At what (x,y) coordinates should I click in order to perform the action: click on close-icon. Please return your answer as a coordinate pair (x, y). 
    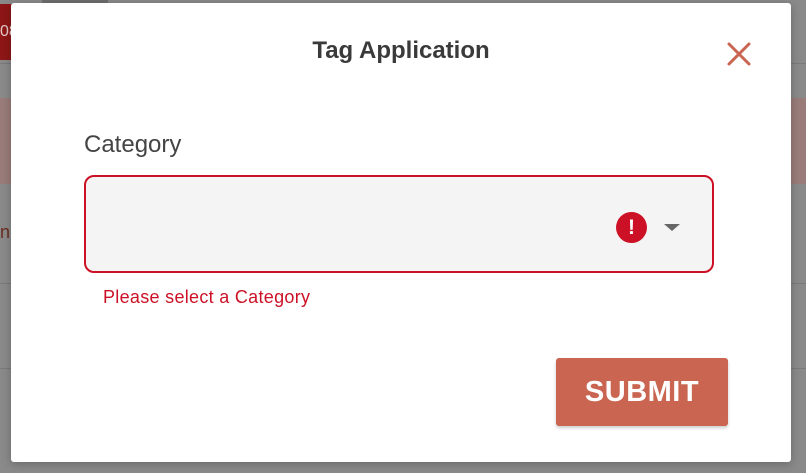
    Looking at the image, I should click on (739, 54).